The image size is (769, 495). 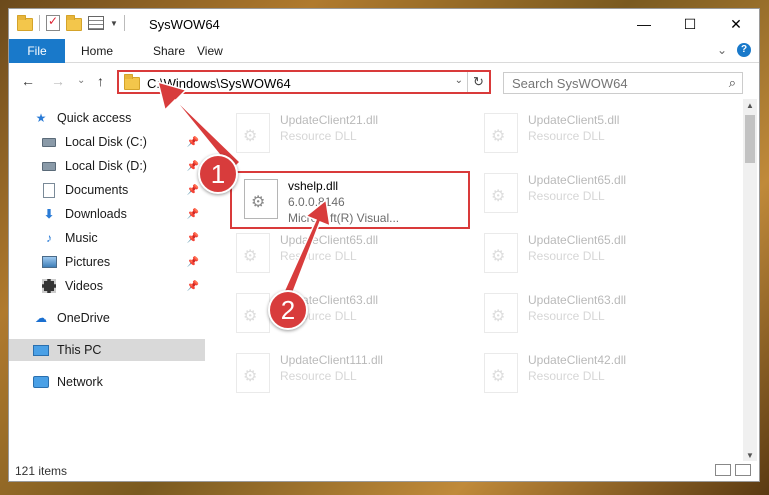 I want to click on ribbon-right-controls: ⌄ ?, so click(x=734, y=50).